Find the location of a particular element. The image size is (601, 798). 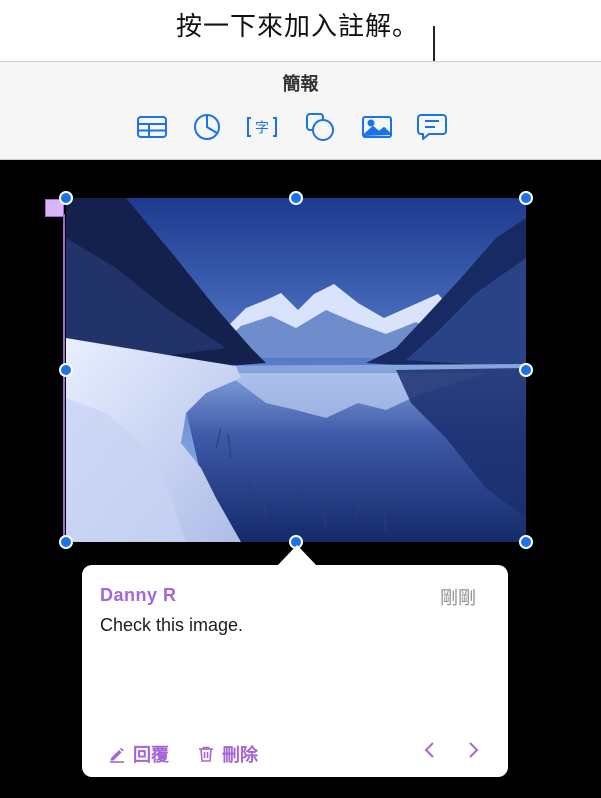

pencil-icon is located at coordinates (117, 755).